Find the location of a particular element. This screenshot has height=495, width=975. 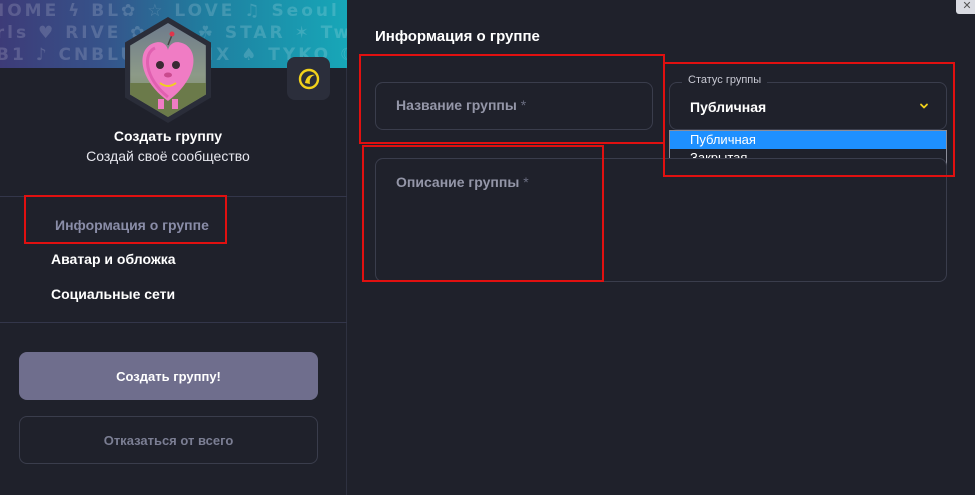

chevron-down-icon is located at coordinates (924, 106).